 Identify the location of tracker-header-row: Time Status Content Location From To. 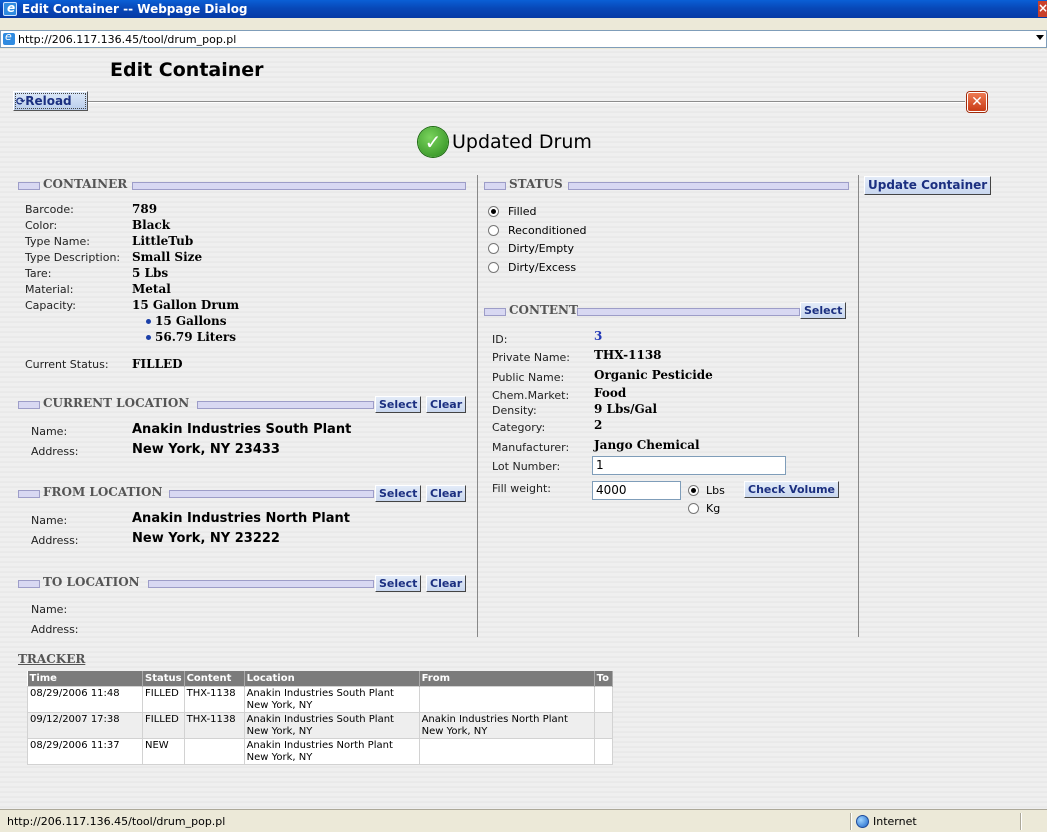
(320, 678).